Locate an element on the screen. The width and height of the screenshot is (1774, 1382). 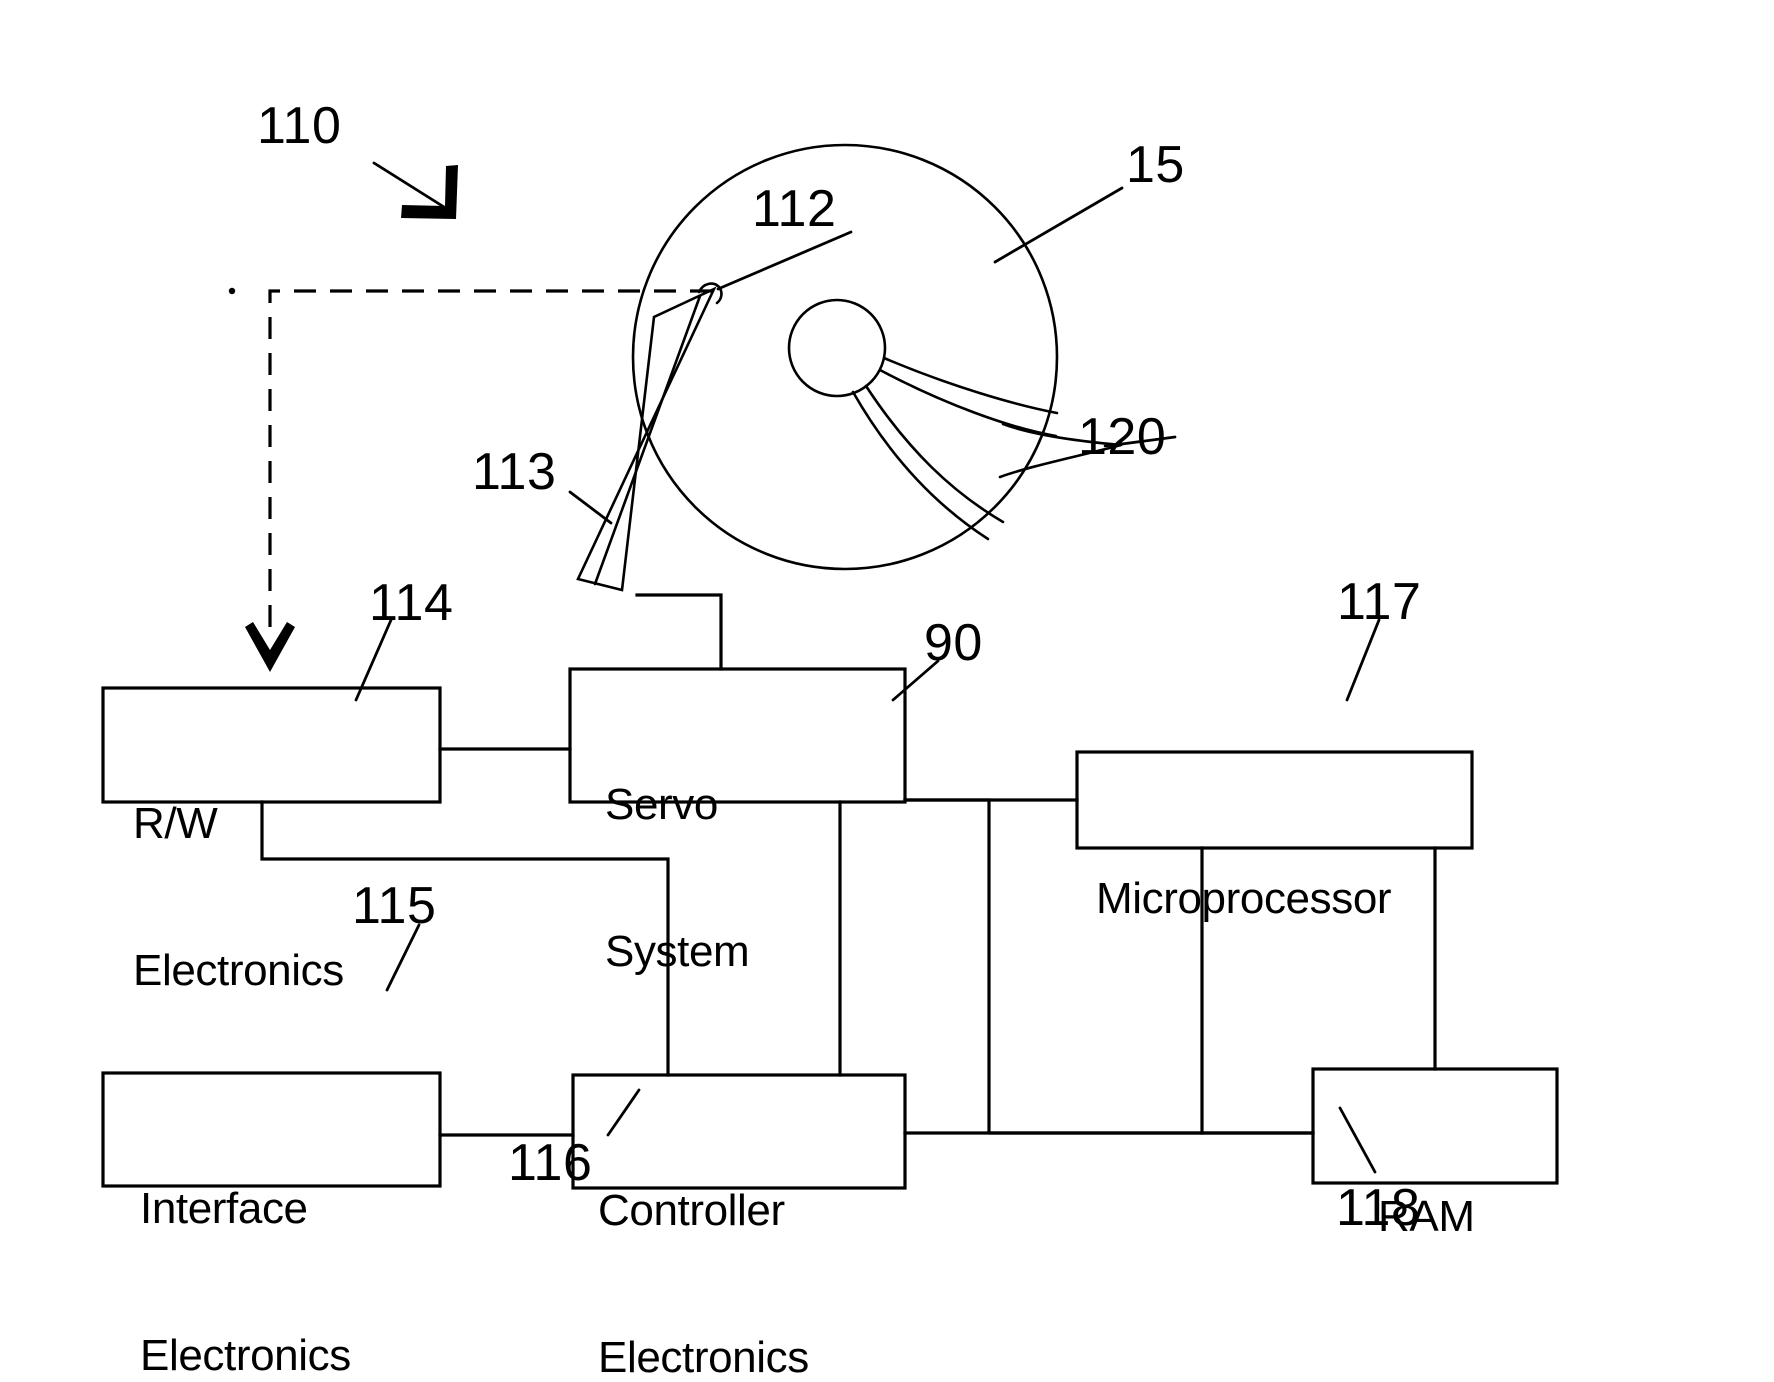
ref-numeral-117: 117 is located at coordinates (1379, 602).